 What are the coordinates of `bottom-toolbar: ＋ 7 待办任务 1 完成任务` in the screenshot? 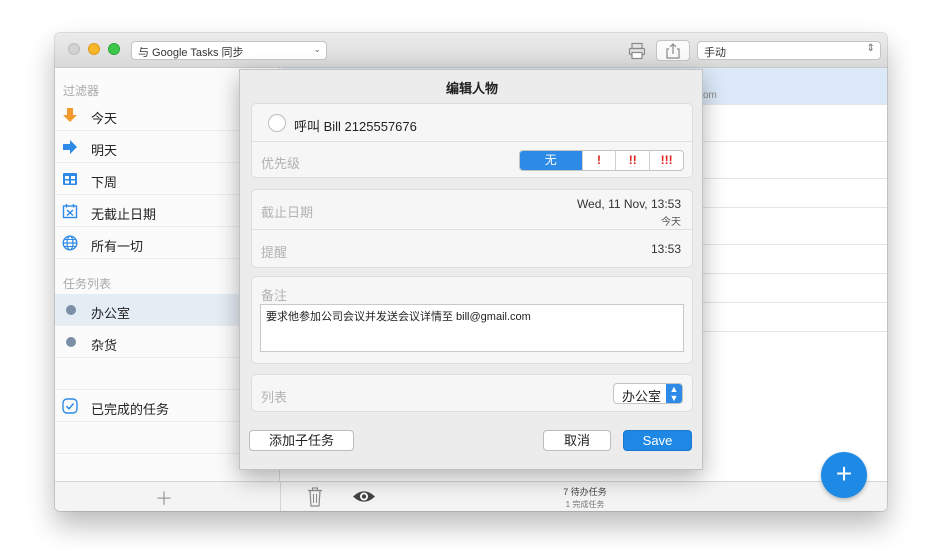 It's located at (471, 496).